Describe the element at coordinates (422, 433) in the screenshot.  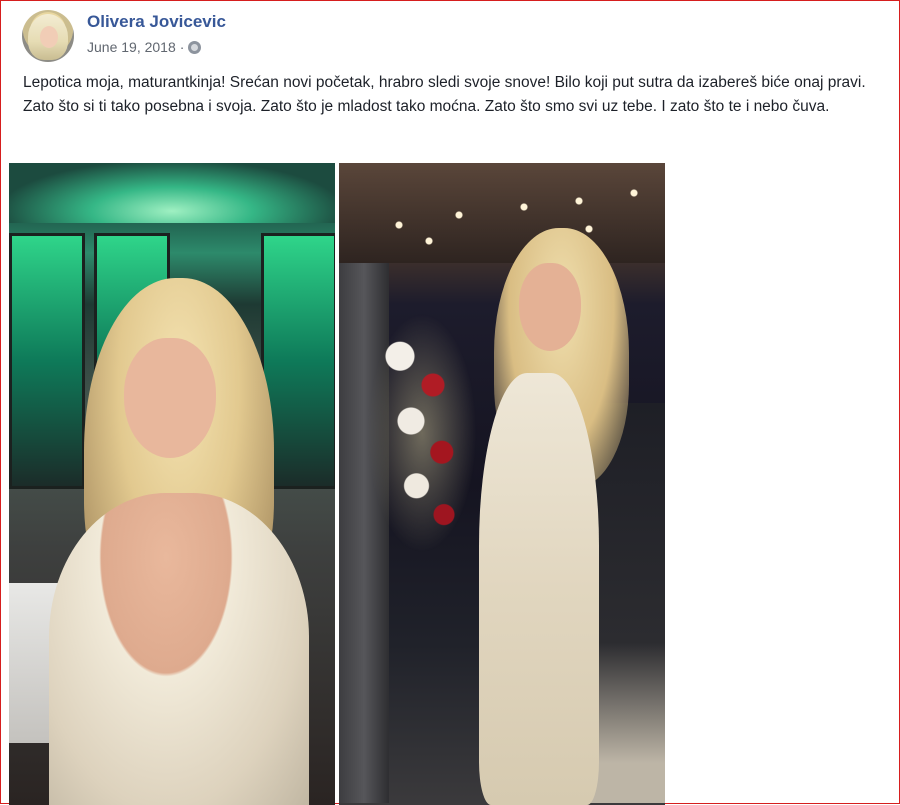
I see `photo-bouquet` at that location.